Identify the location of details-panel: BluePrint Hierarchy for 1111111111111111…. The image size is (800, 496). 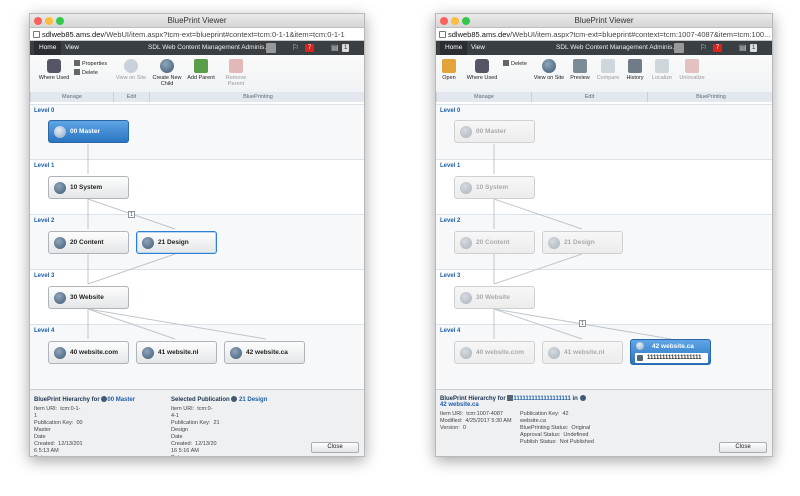
(604, 422).